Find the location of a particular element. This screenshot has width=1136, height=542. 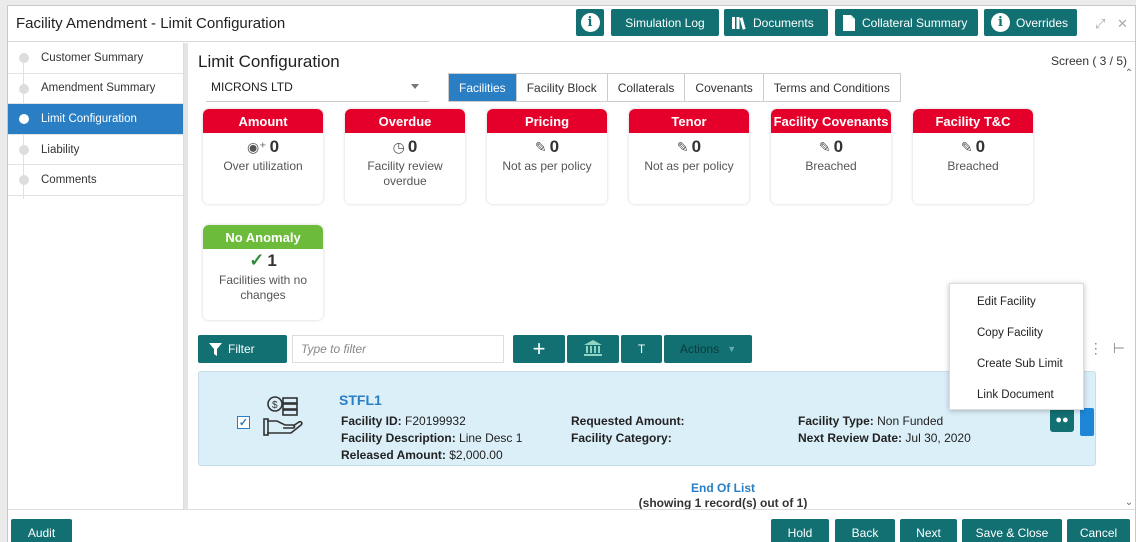

tab-facilities: Facilities is located at coordinates (483, 87).